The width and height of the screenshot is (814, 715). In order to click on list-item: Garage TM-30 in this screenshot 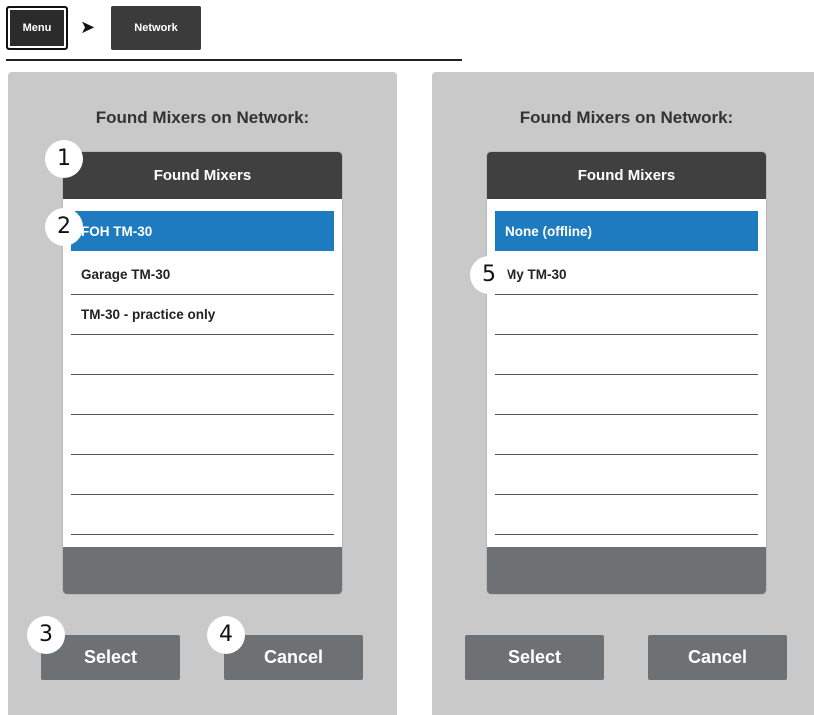, I will do `click(202, 275)`.